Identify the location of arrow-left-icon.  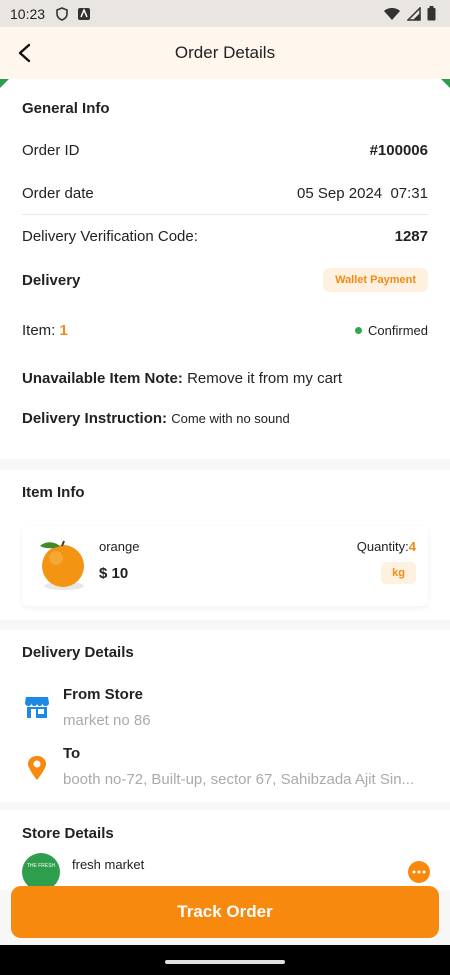
(24, 53).